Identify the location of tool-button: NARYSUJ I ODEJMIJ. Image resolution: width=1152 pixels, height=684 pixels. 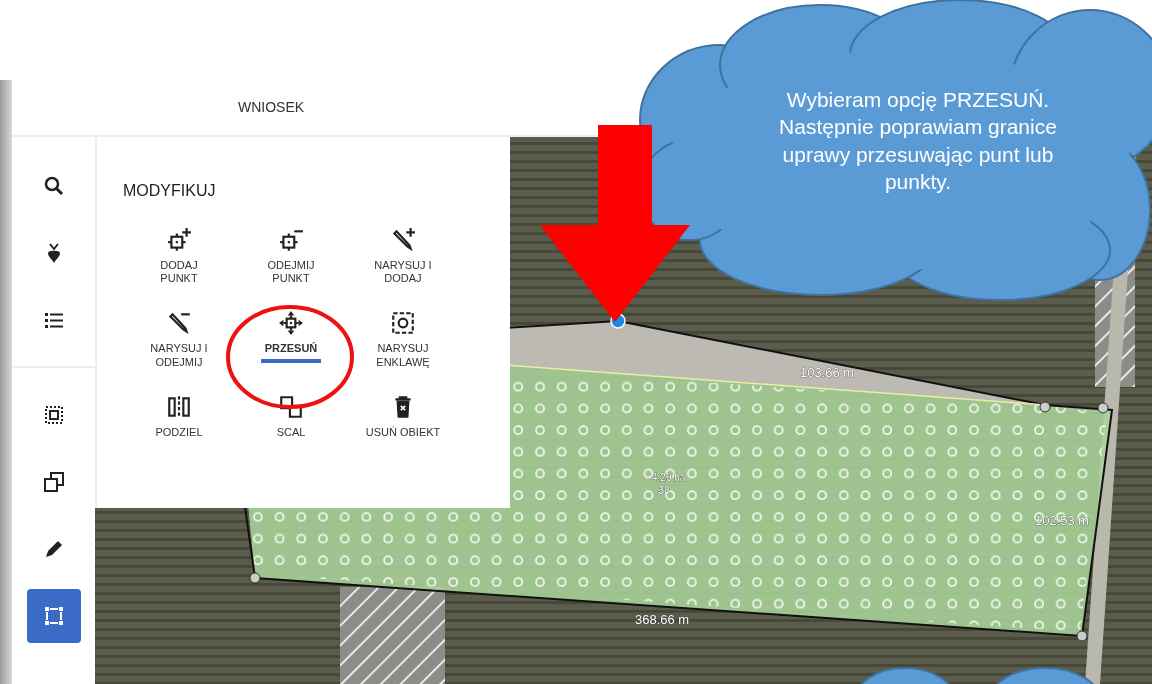
(179, 341).